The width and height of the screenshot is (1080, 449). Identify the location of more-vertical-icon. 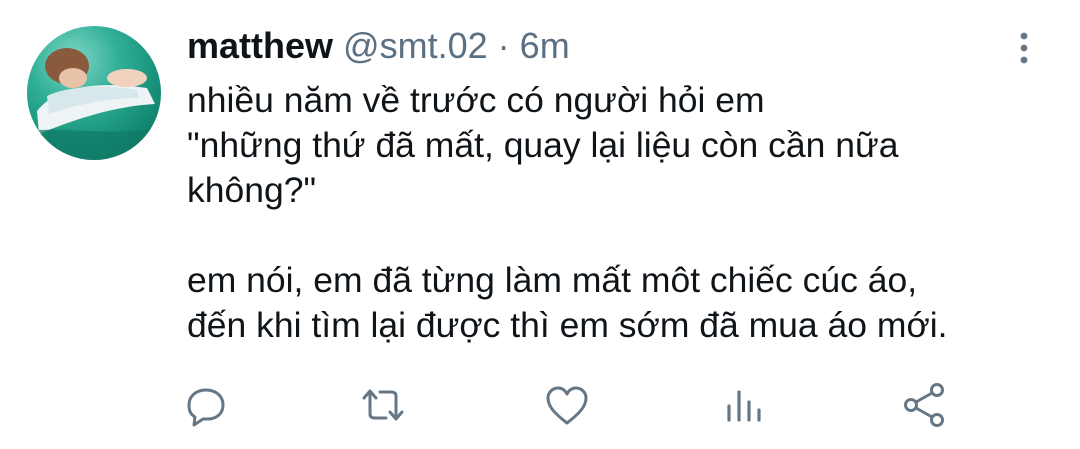
(1024, 48).